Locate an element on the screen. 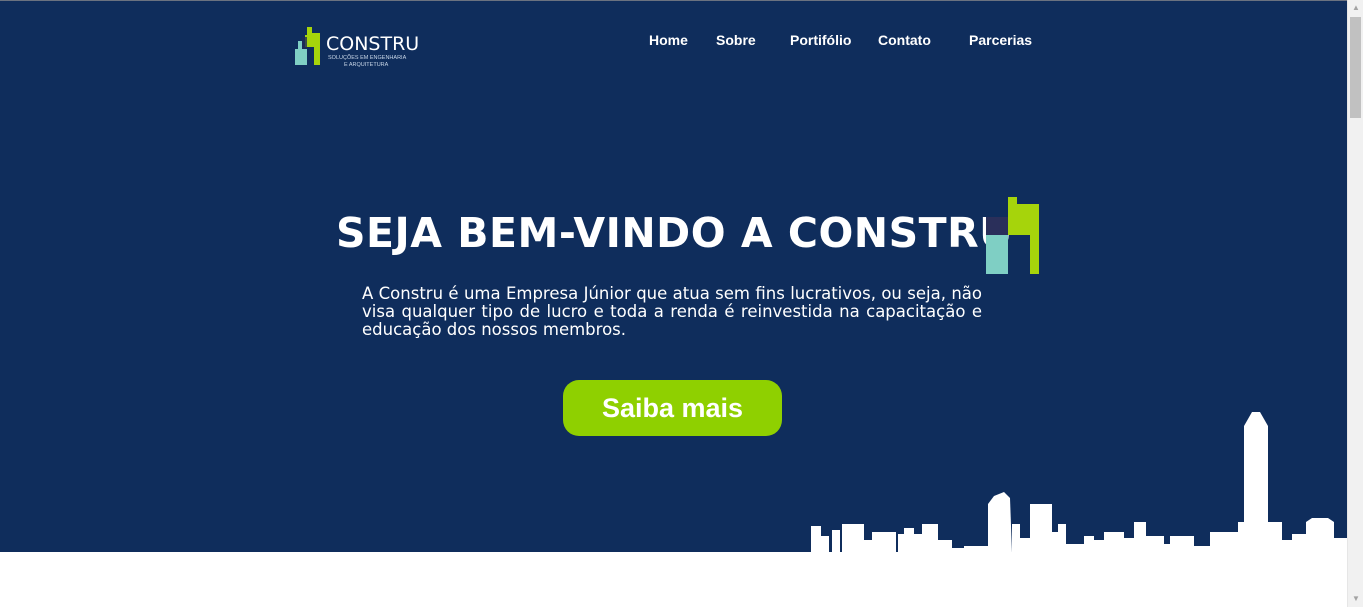 The height and width of the screenshot is (607, 1363). hero-title: SEJA BEM-VINDO A CONSTRU is located at coordinates (674, 233).